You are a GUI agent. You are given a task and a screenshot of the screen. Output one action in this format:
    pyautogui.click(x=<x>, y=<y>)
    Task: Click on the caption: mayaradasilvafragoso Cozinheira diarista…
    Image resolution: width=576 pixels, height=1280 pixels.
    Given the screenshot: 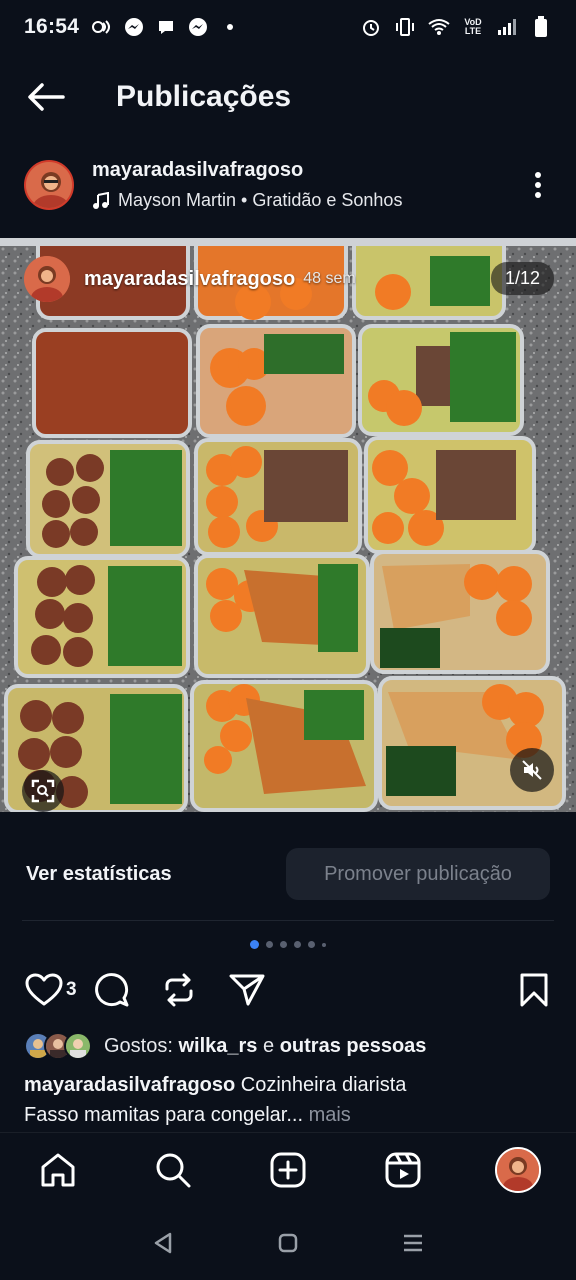 What is the action you would take?
    pyautogui.click(x=289, y=1100)
    